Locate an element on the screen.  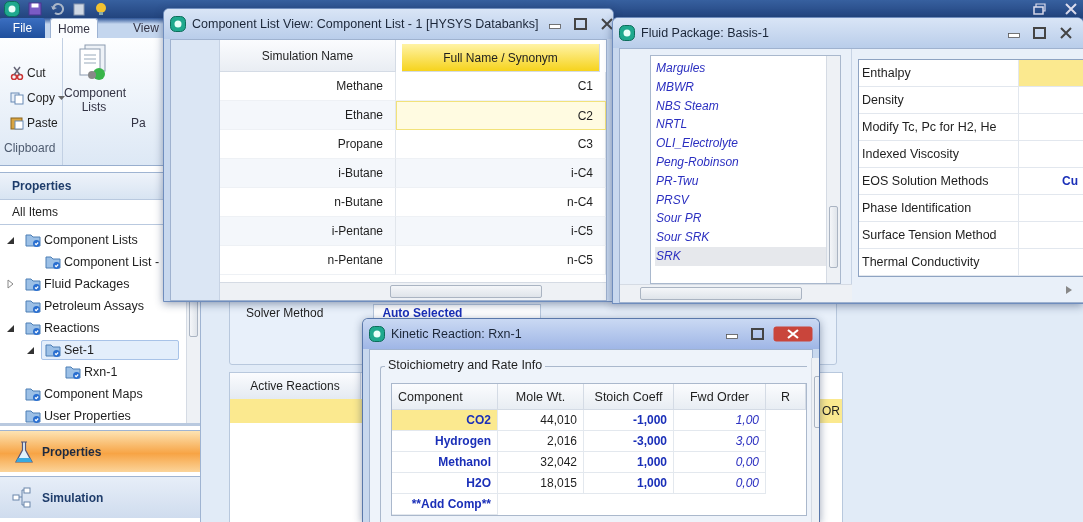
table-cell: 44,010 is located at coordinates (541, 420).